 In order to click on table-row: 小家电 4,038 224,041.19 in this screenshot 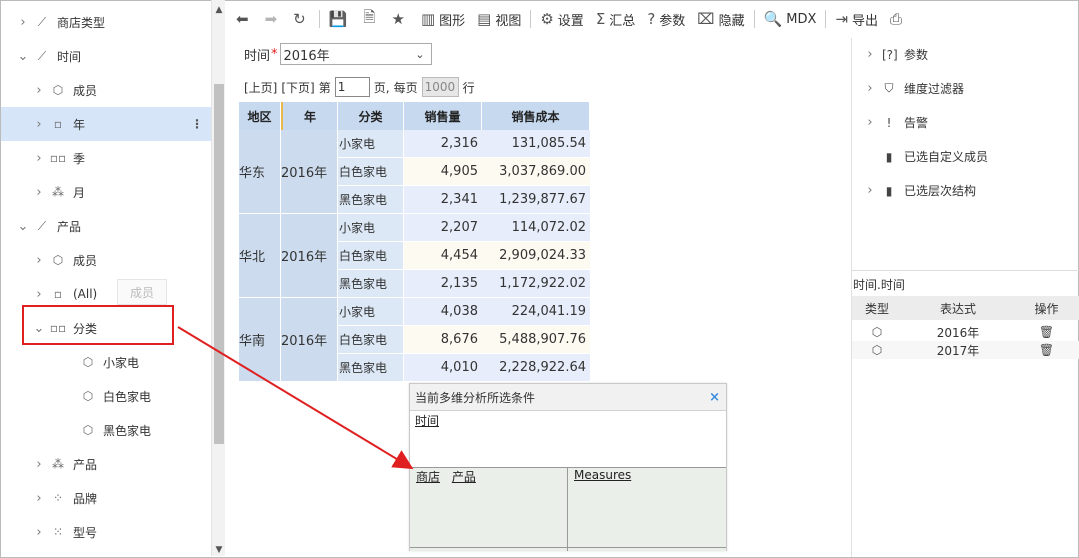, I will do `click(464, 312)`.